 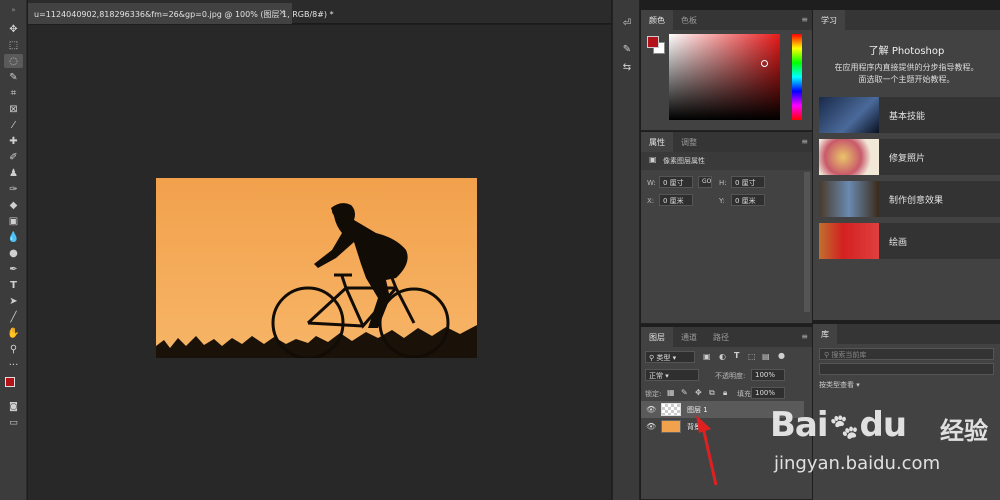 What do you see at coordinates (730, 376) in the screenshot?
I see `opacity-label: 不透明度:` at bounding box center [730, 376].